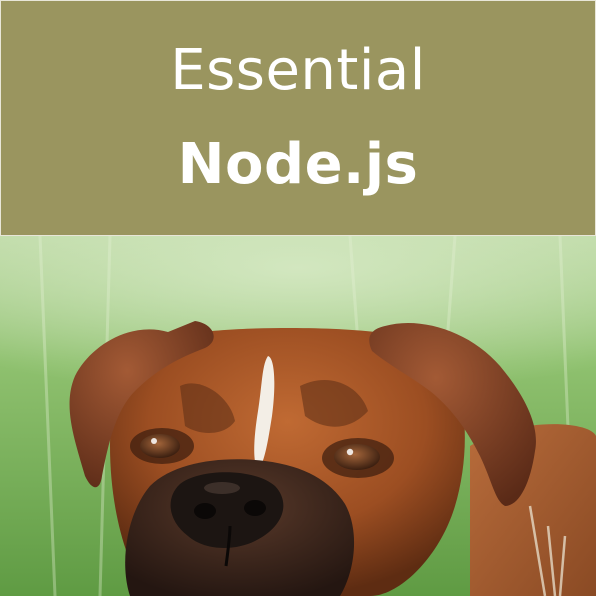 The height and width of the screenshot is (596, 596). I want to click on dog-eye-left, so click(160, 446).